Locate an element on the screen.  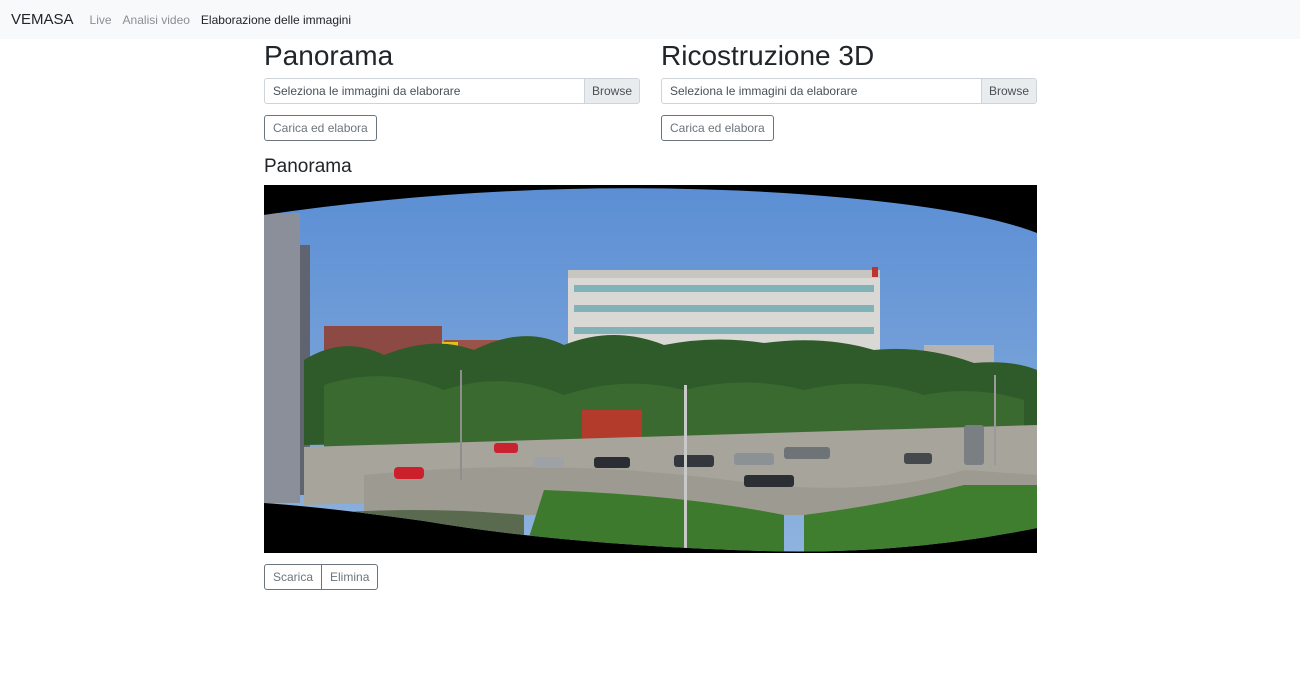
nav-link-image-processing: Elaborazione delle immagini is located at coordinates (276, 20).